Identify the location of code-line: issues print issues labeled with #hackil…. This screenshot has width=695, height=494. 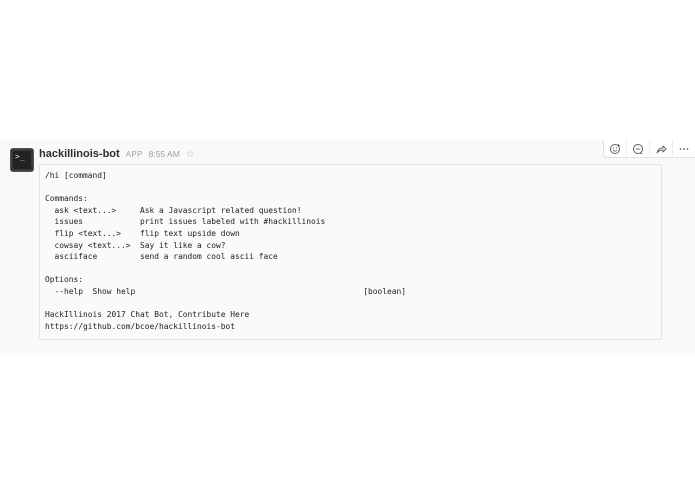
(185, 222).